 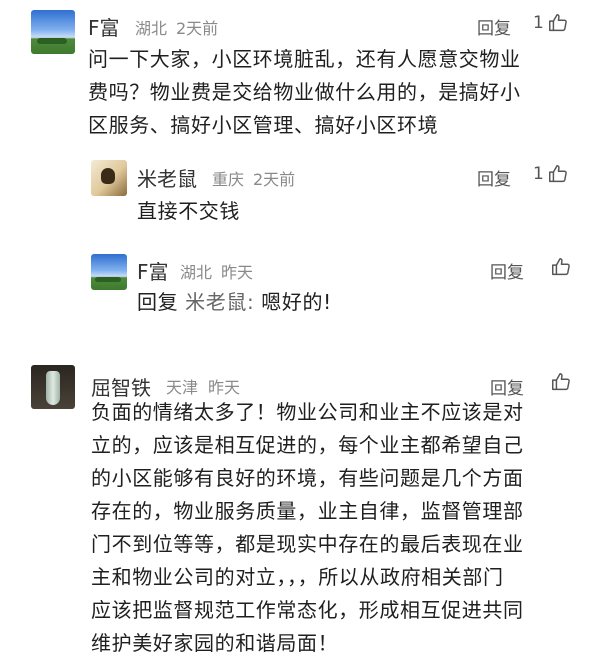 I want to click on comment-text-line: 负面的情绪太多了！物业公司和业主不应该是对, so click(x=307, y=412).